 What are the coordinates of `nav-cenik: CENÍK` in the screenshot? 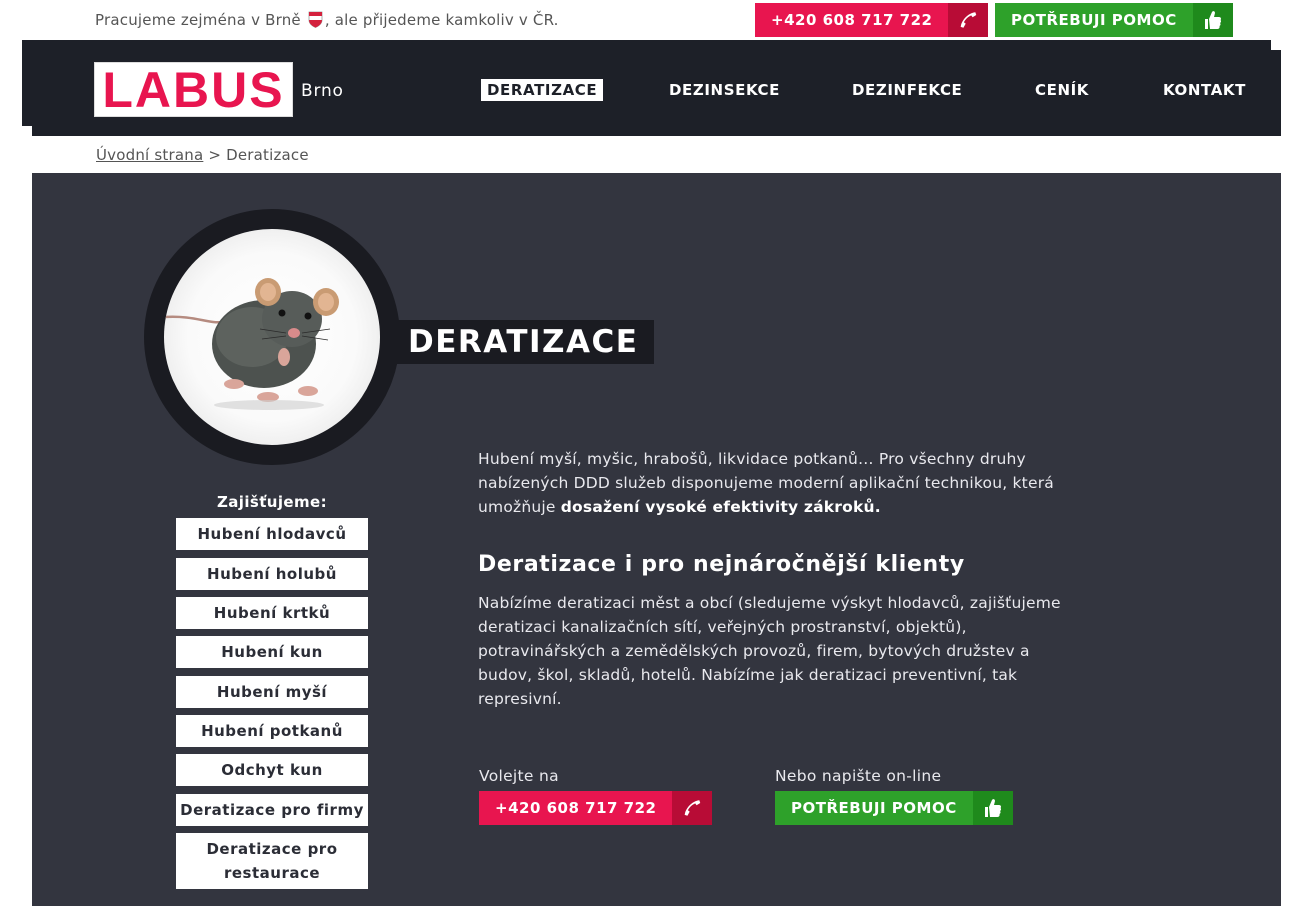 It's located at (1062, 90).